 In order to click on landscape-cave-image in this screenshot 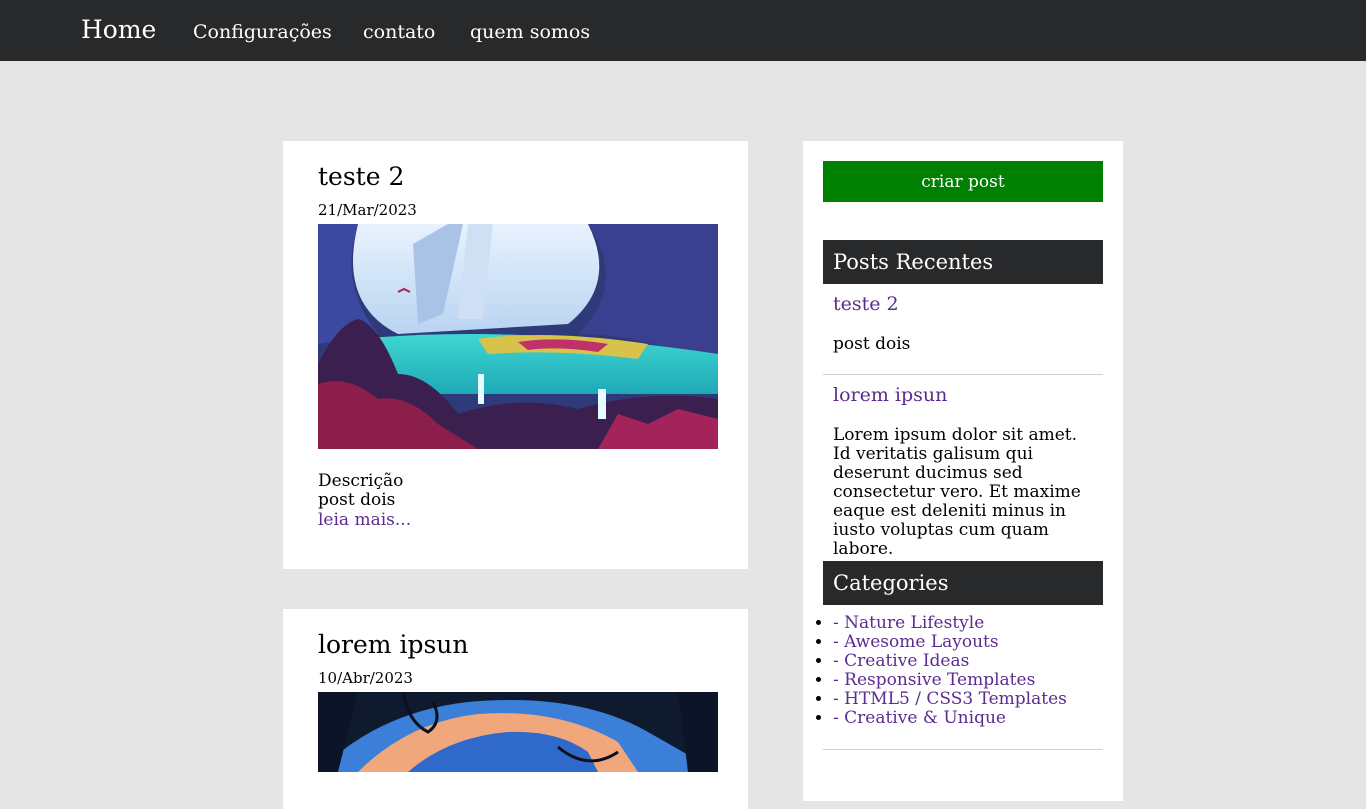, I will do `click(518, 336)`.